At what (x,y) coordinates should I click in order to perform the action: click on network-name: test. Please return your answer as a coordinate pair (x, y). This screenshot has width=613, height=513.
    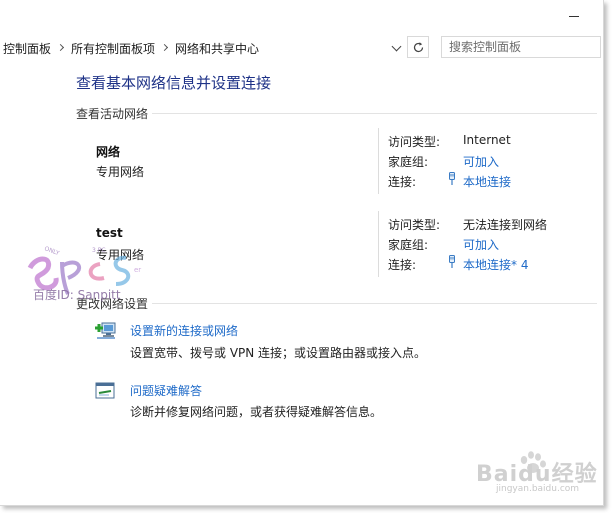
    Looking at the image, I should click on (109, 233).